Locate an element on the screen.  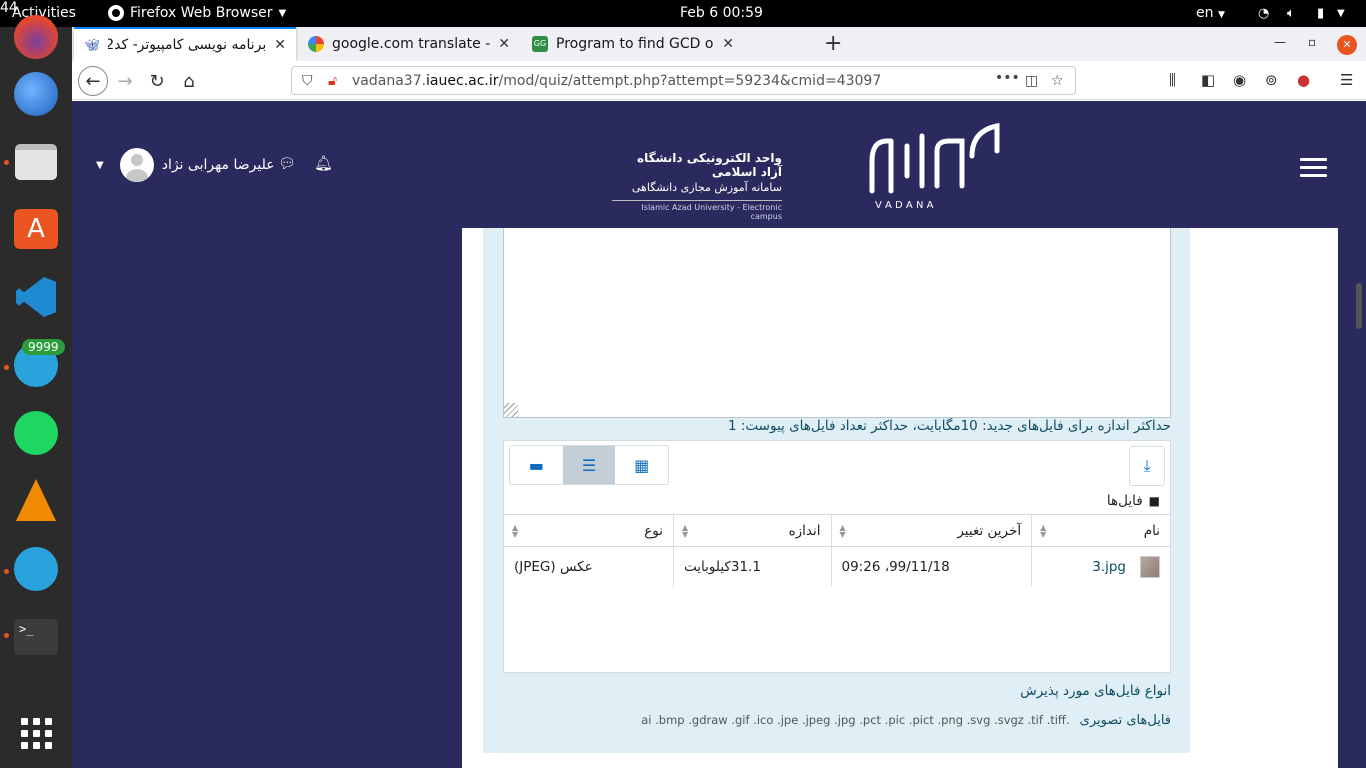
column-name: نام ▲ ▼ is located at coordinates (1100, 530).